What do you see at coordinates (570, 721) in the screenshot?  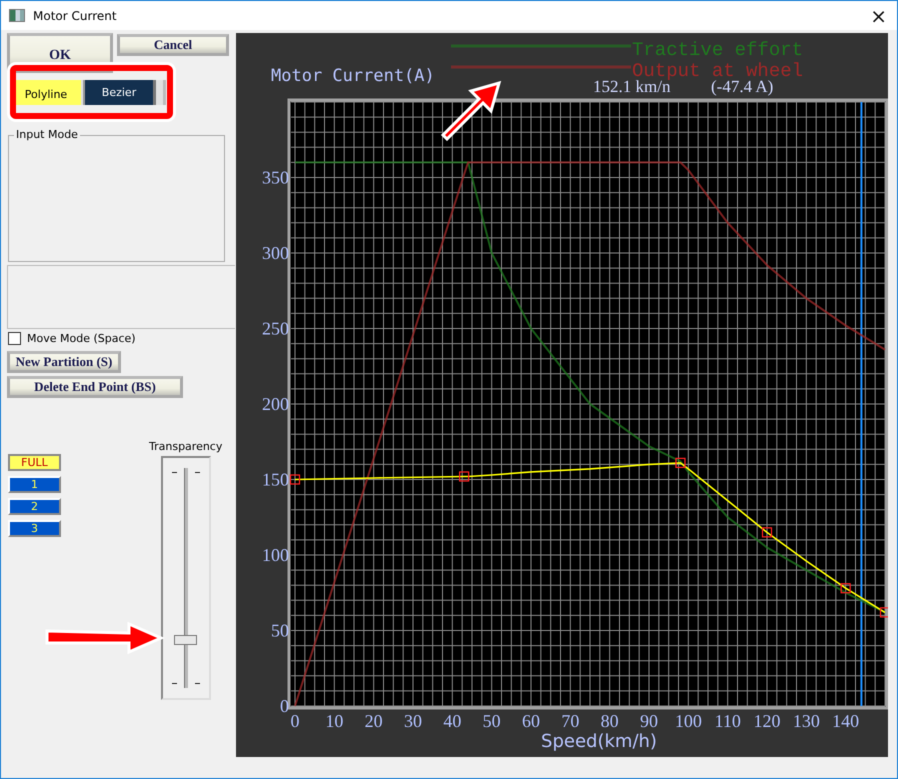 I see `x-tick-label: 70` at bounding box center [570, 721].